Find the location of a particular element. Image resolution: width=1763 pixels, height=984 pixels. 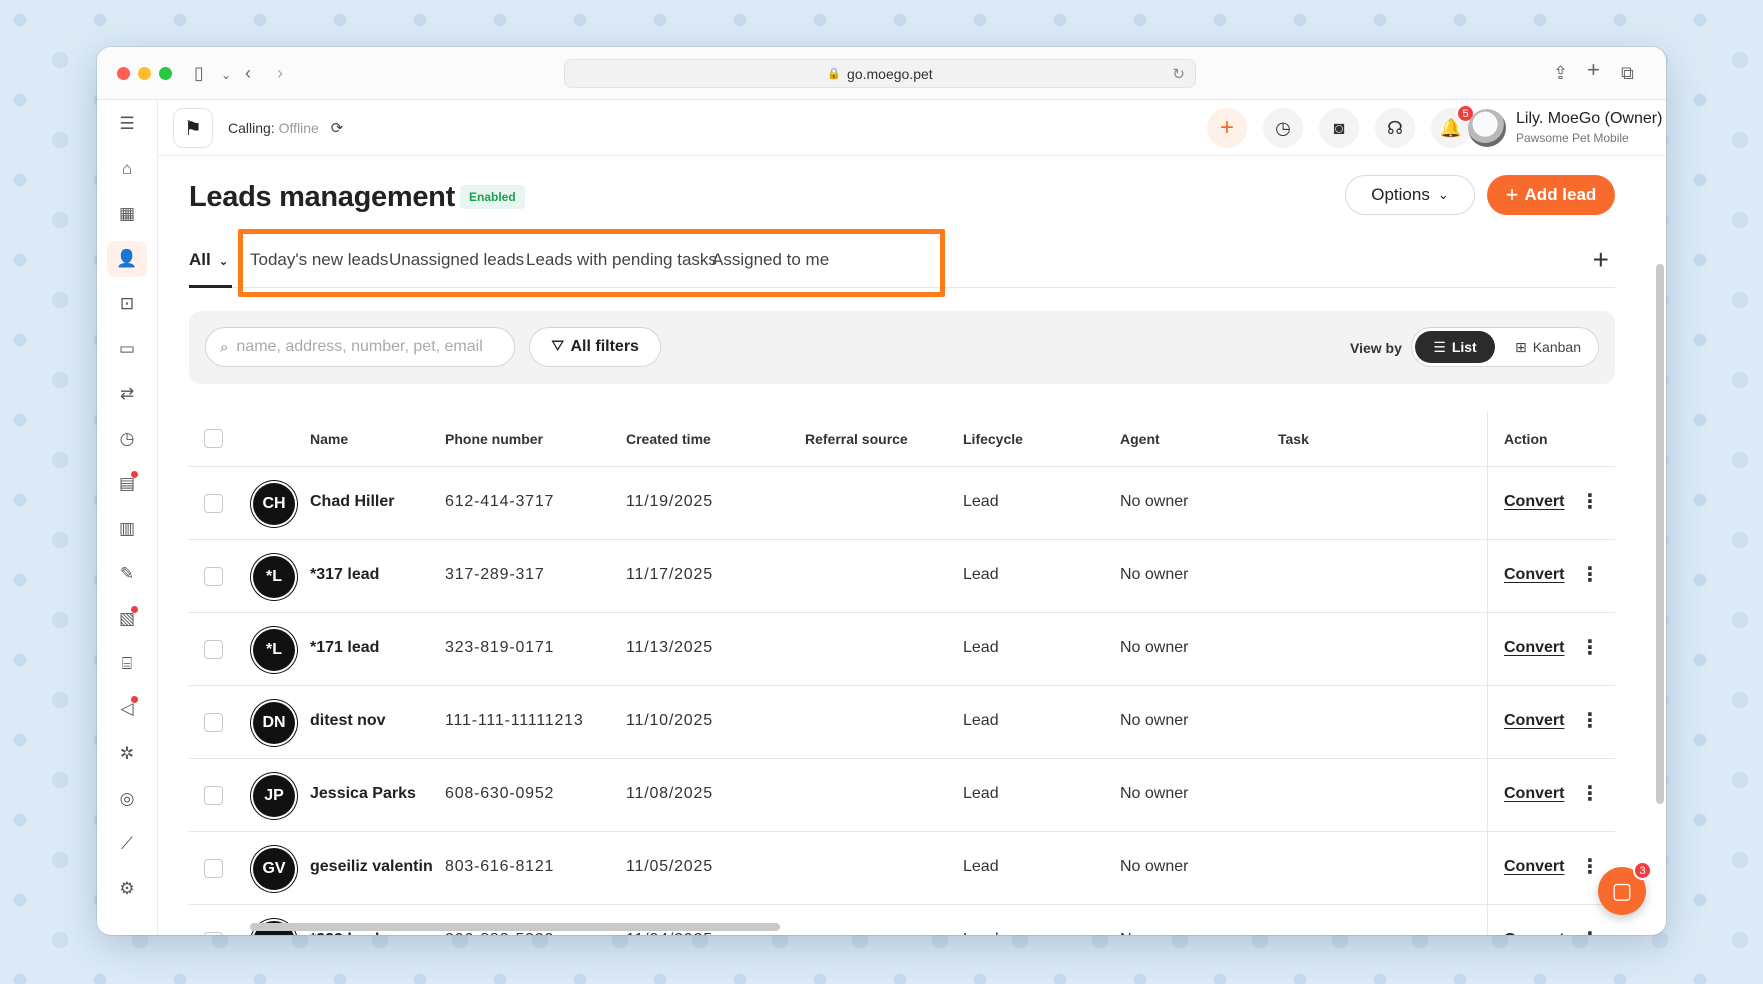

gear-icon: ⚙ is located at coordinates (127, 889).